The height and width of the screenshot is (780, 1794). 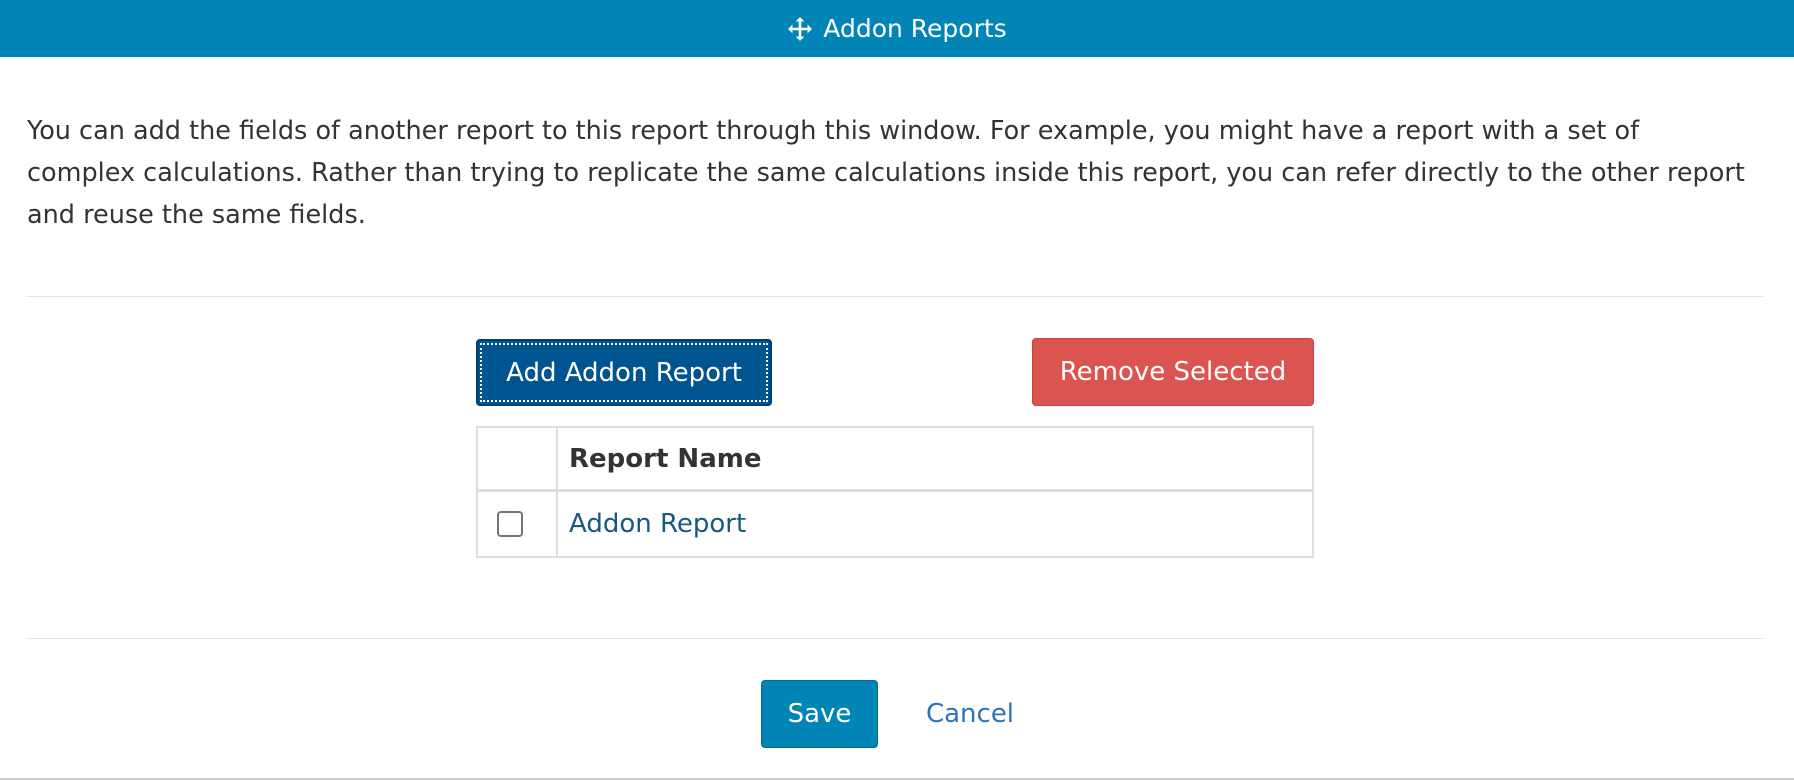 I want to click on add-addon-report-button: Add Addon Report, so click(x=624, y=372).